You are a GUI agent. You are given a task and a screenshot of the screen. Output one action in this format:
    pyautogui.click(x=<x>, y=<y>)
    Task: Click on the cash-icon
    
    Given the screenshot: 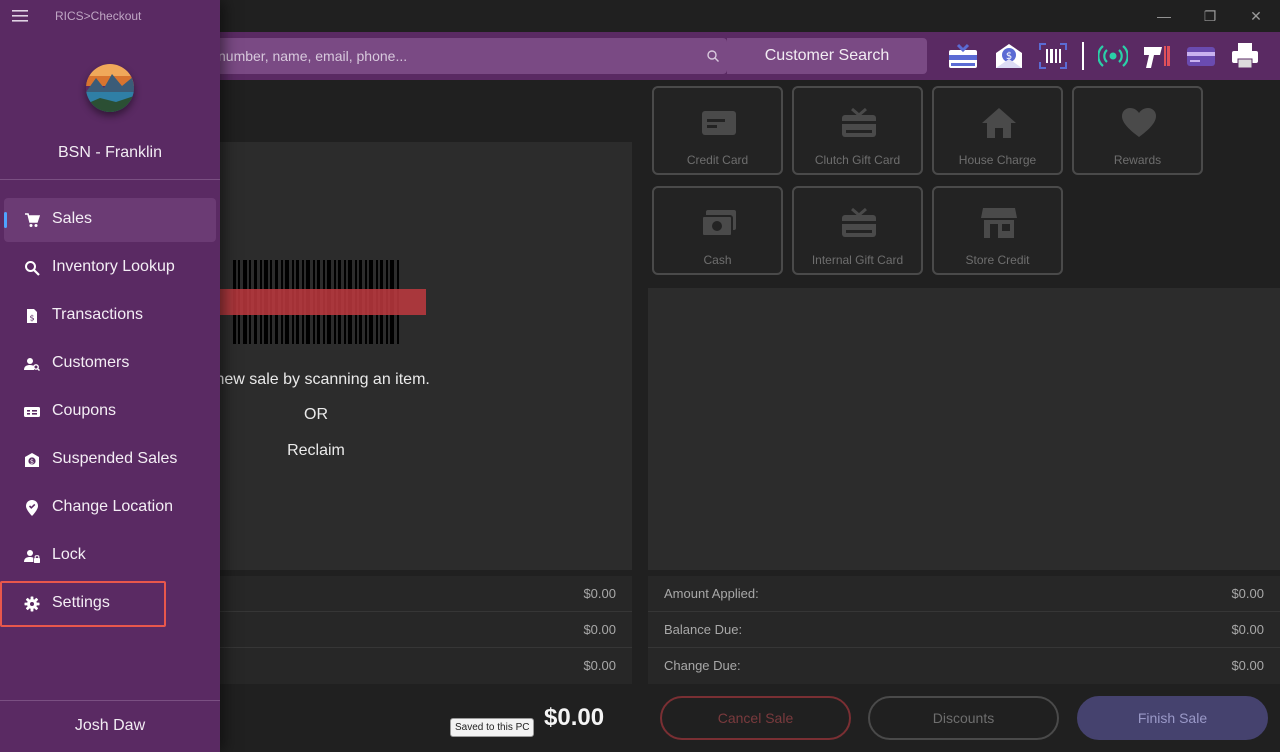 What is the action you would take?
    pyautogui.click(x=718, y=223)
    